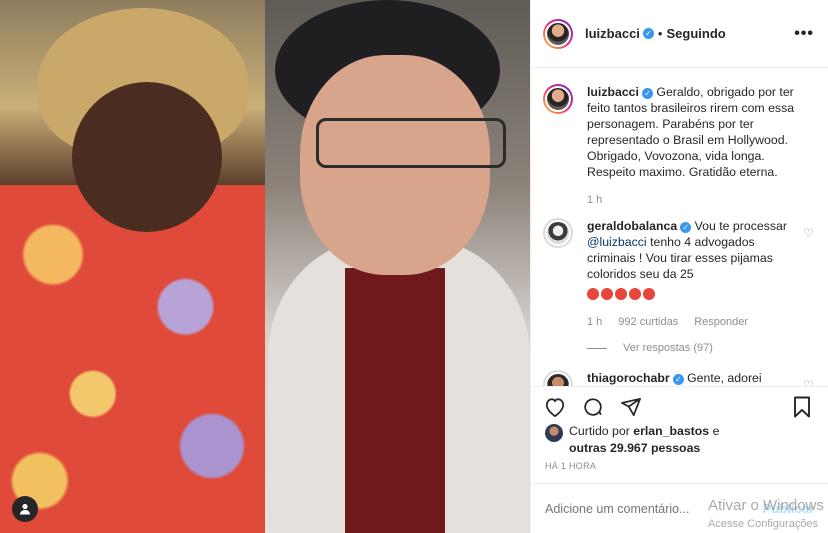  What do you see at coordinates (692, 294) in the screenshot?
I see `emoji-row` at bounding box center [692, 294].